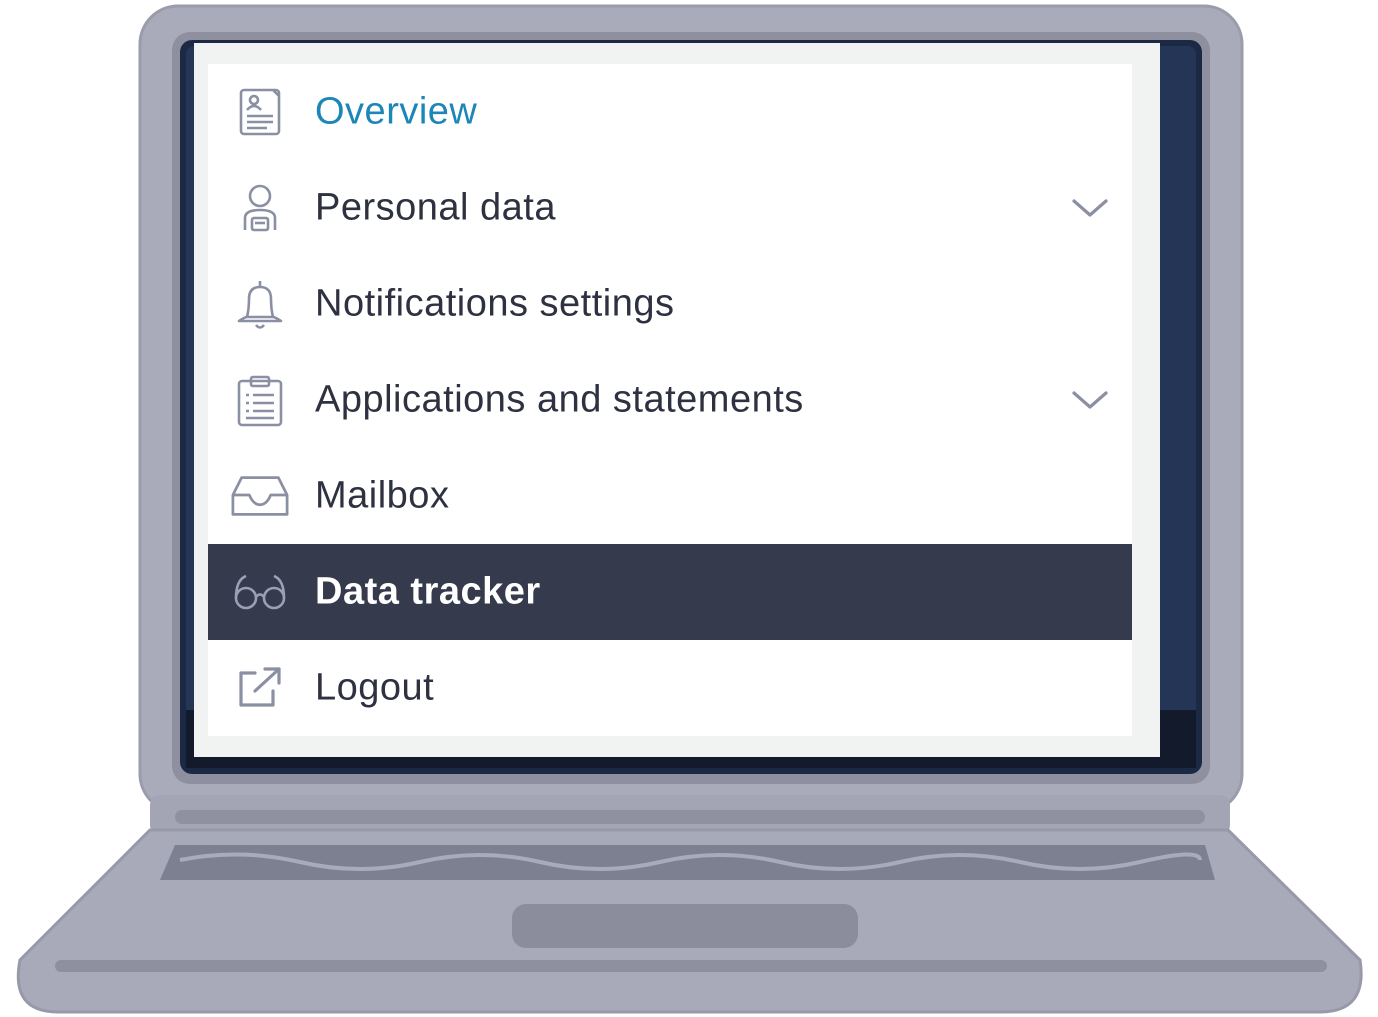 Image resolution: width=1378 pixels, height=1017 pixels. Describe the element at coordinates (260, 304) in the screenshot. I see `bell-icon` at that location.